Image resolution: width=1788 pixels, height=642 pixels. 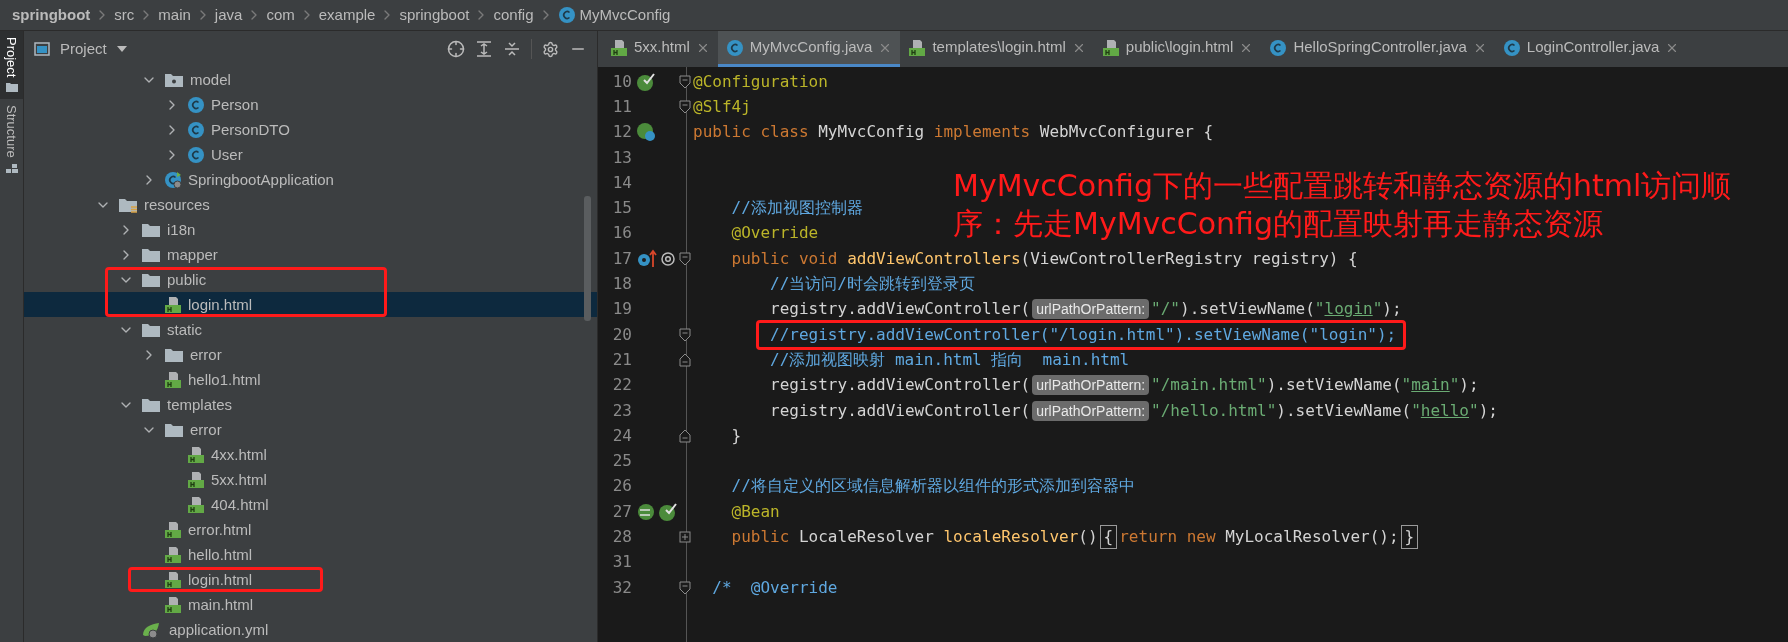 I want to click on editor-tab: public\login.html, so click(x=1177, y=49).